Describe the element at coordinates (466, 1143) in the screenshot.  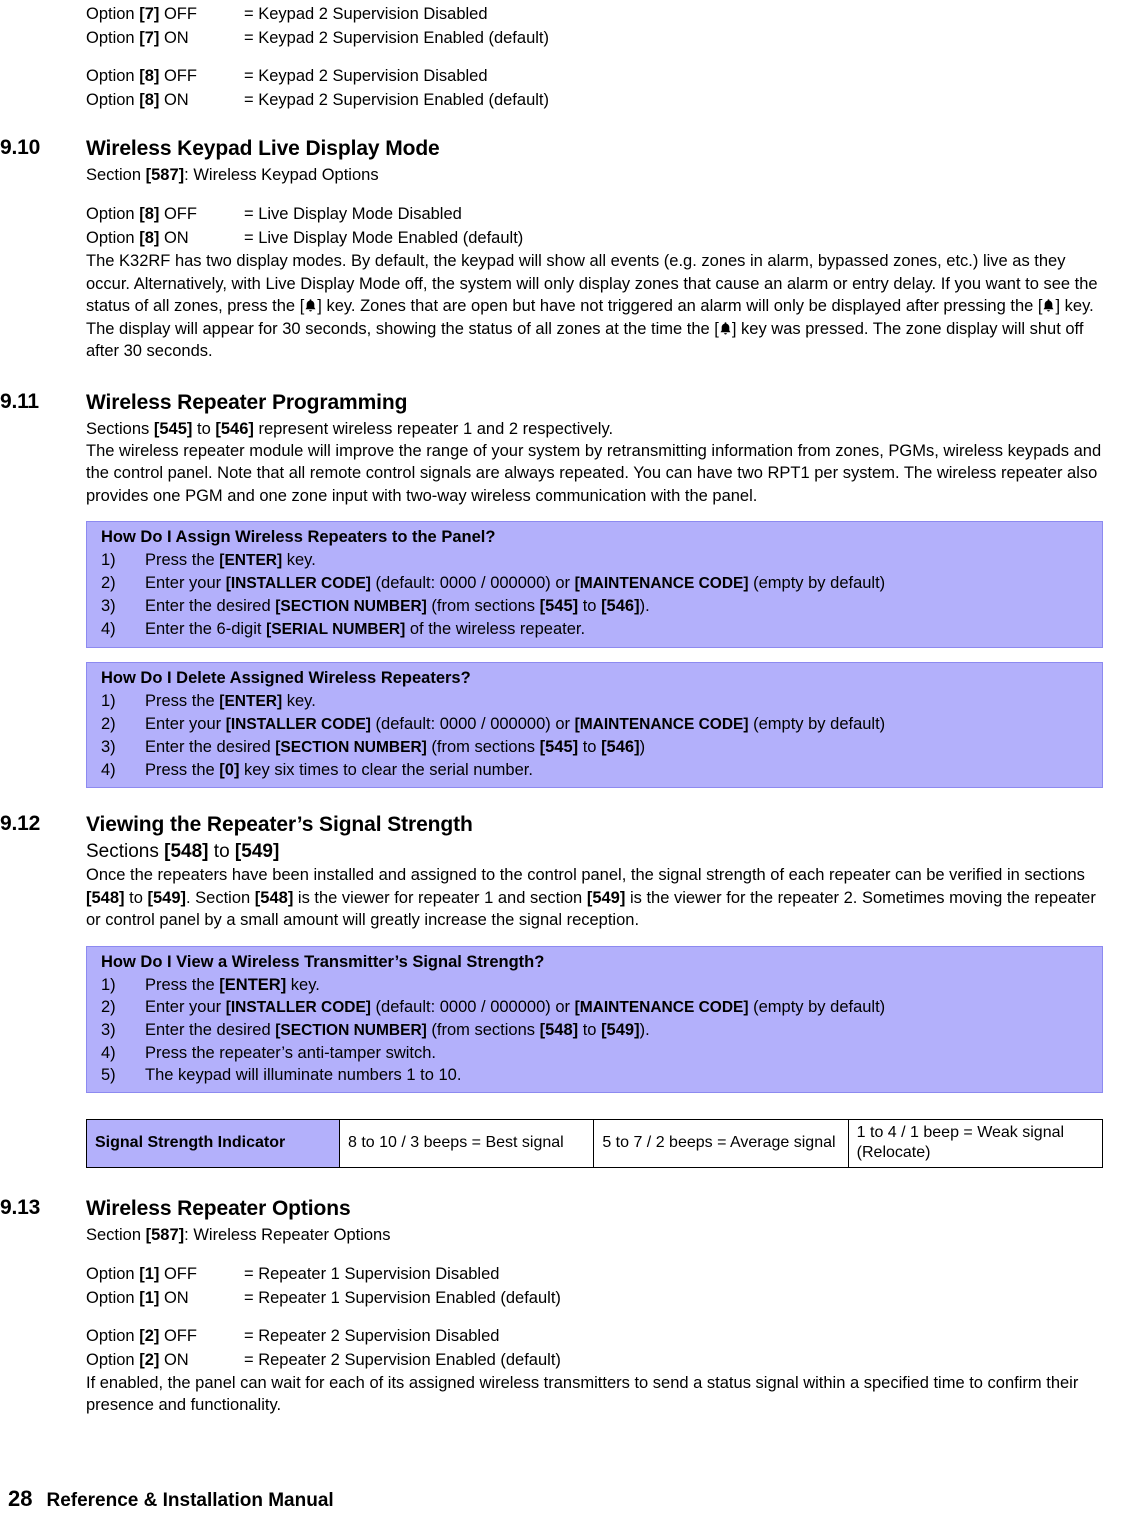
I see `table-cell: 8 to 10 / 3 beeps = Best signal` at that location.